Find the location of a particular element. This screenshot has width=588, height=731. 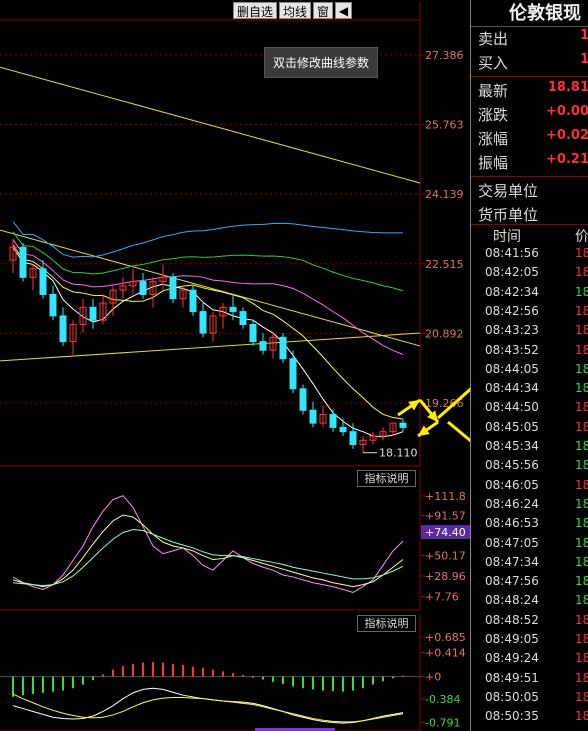

macd-axis-label: -0.384 is located at coordinates (442, 699).